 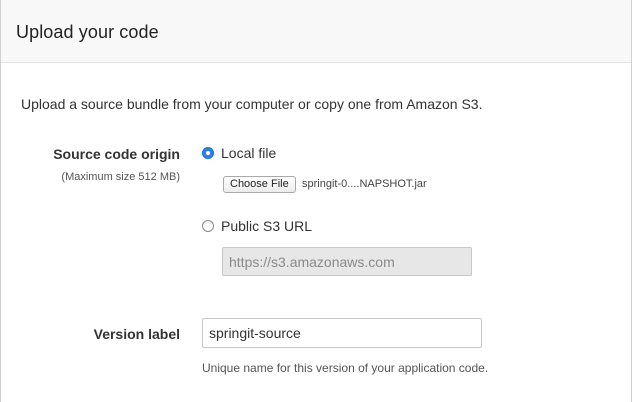 What do you see at coordinates (208, 153) in the screenshot?
I see `local-file-radio` at bounding box center [208, 153].